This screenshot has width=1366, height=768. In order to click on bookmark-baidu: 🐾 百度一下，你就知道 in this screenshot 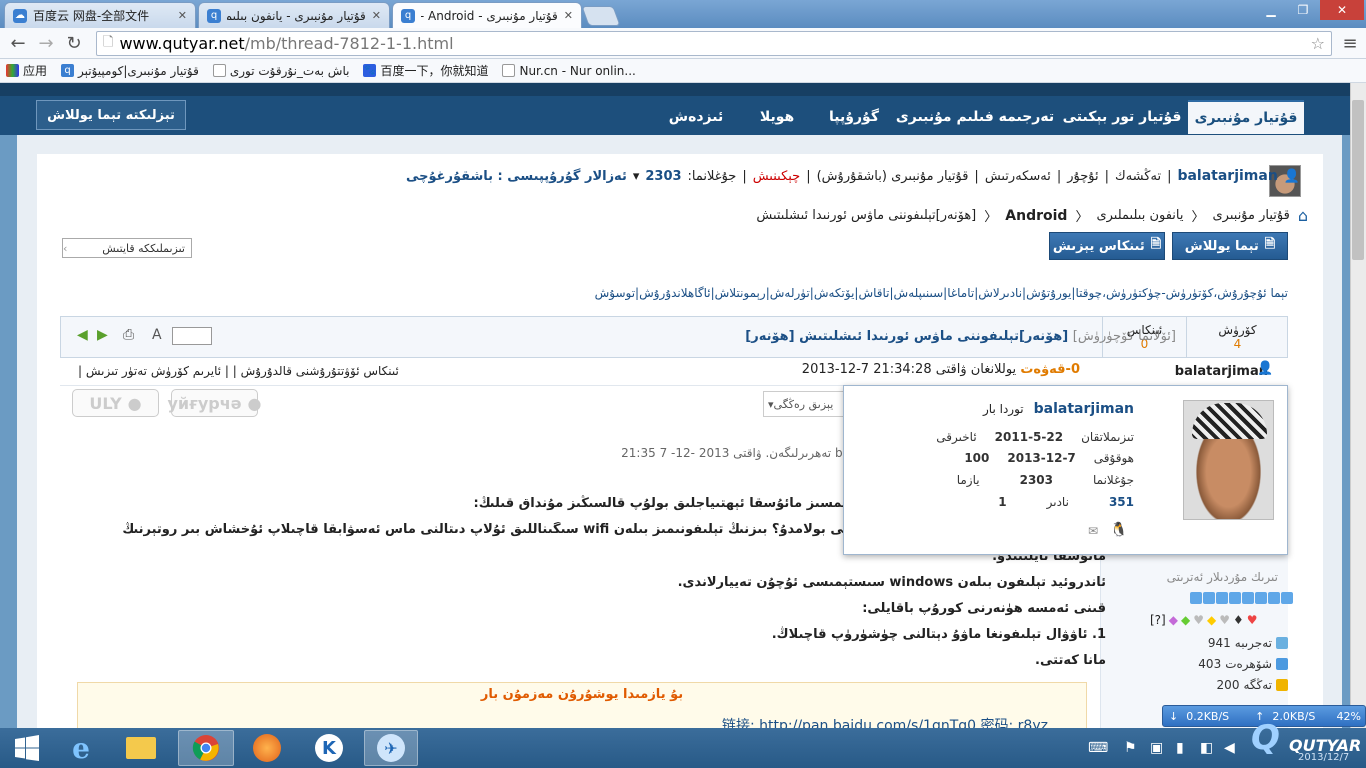, I will do `click(425, 70)`.